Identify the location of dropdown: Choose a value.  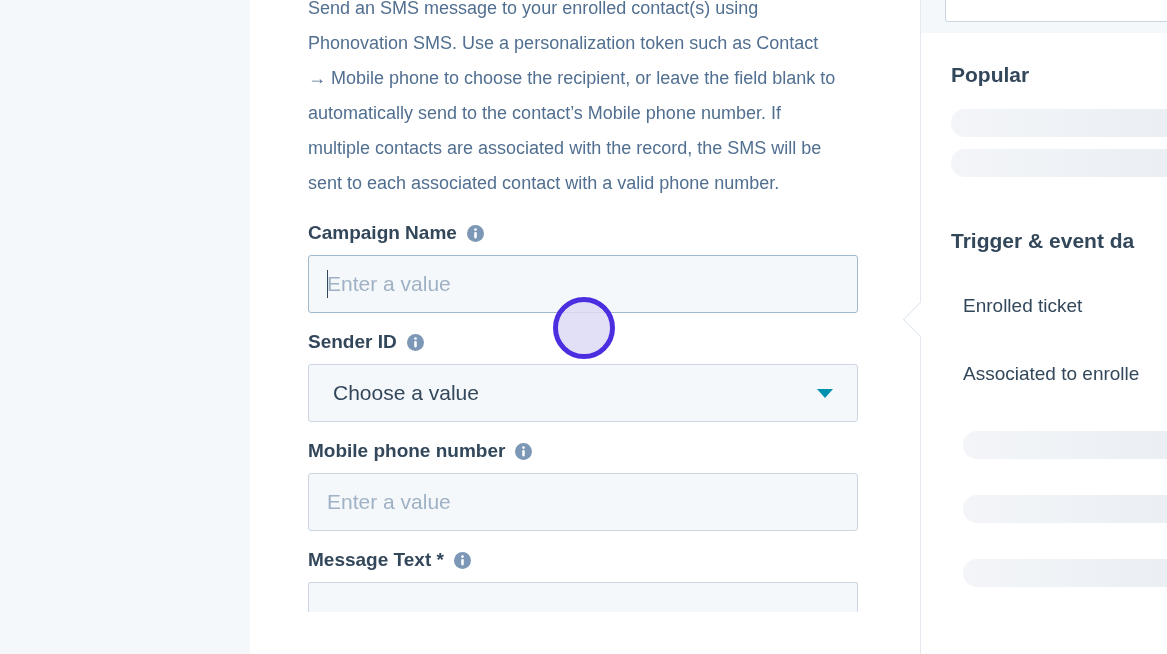
(583, 393).